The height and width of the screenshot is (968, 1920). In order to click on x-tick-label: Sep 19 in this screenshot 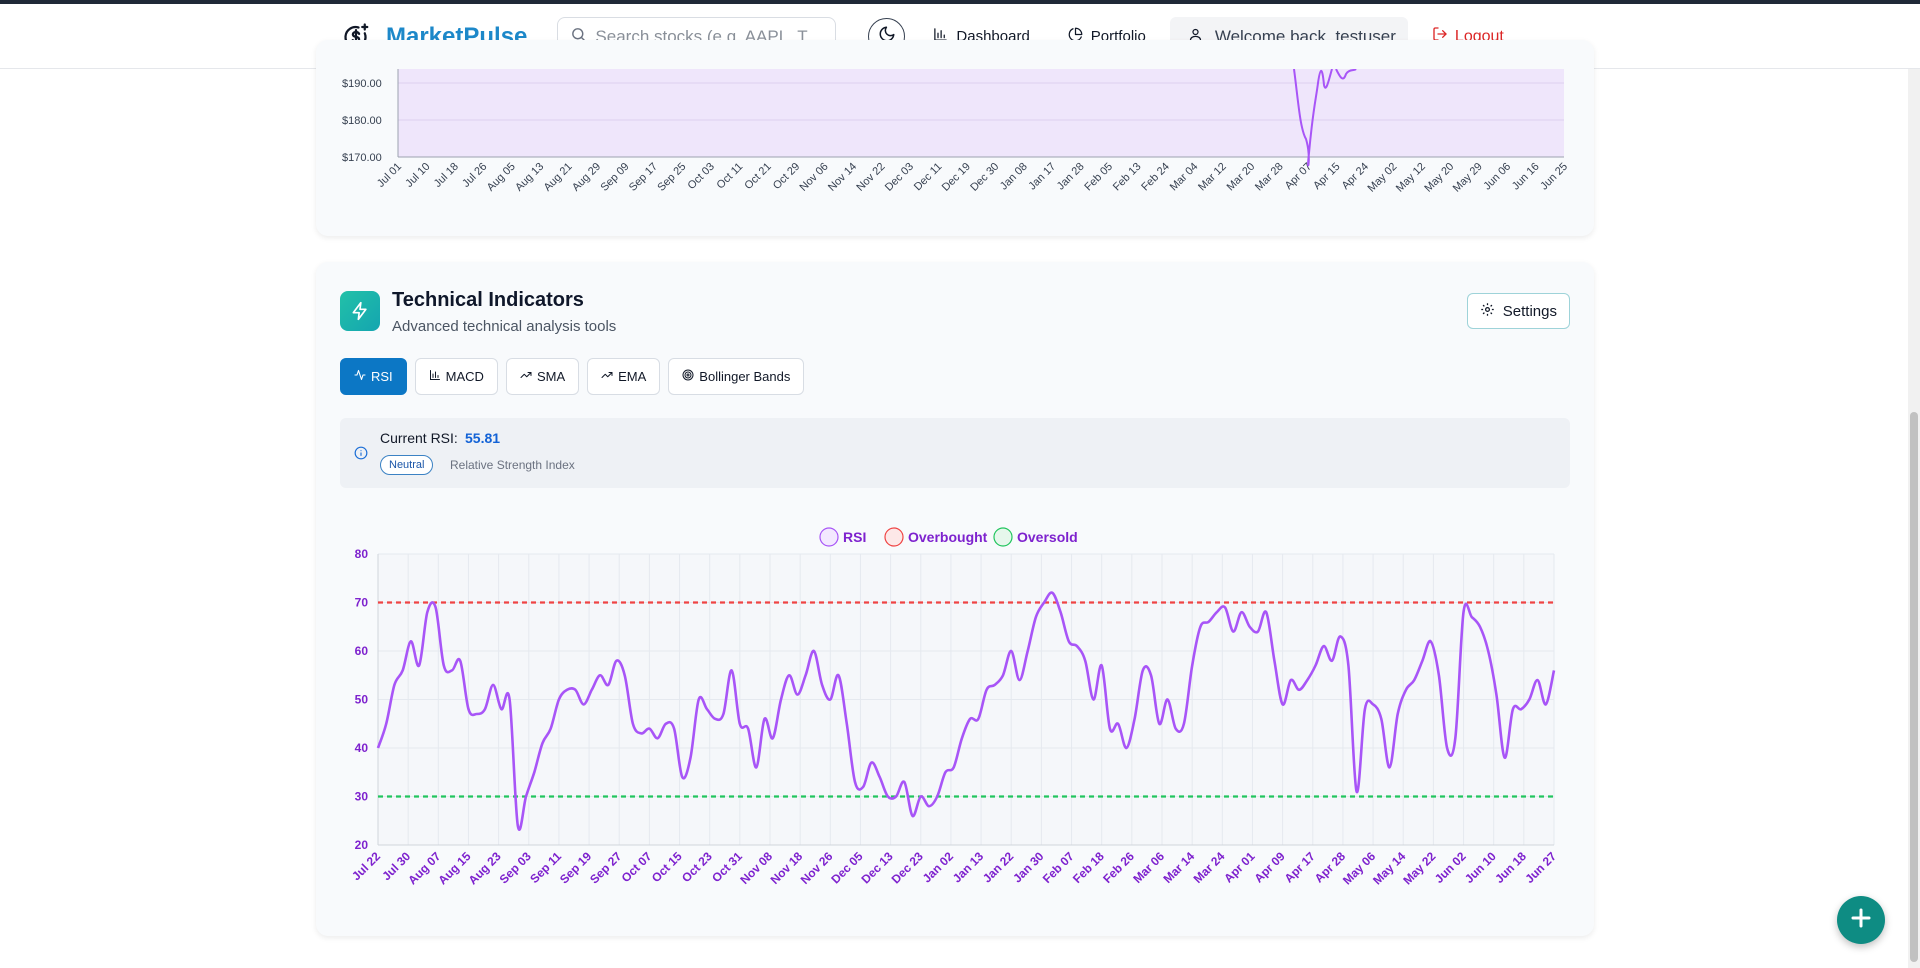, I will do `click(575, 867)`.